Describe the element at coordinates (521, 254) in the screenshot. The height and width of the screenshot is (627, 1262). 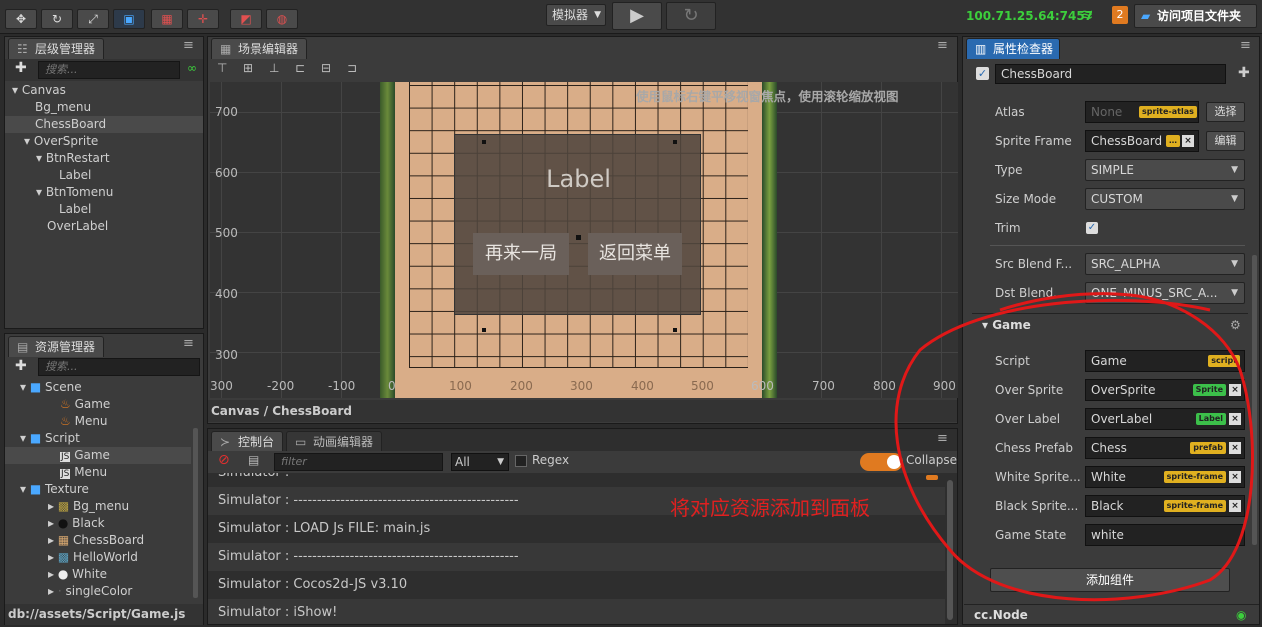
I see `restart-button: 再来一局` at that location.